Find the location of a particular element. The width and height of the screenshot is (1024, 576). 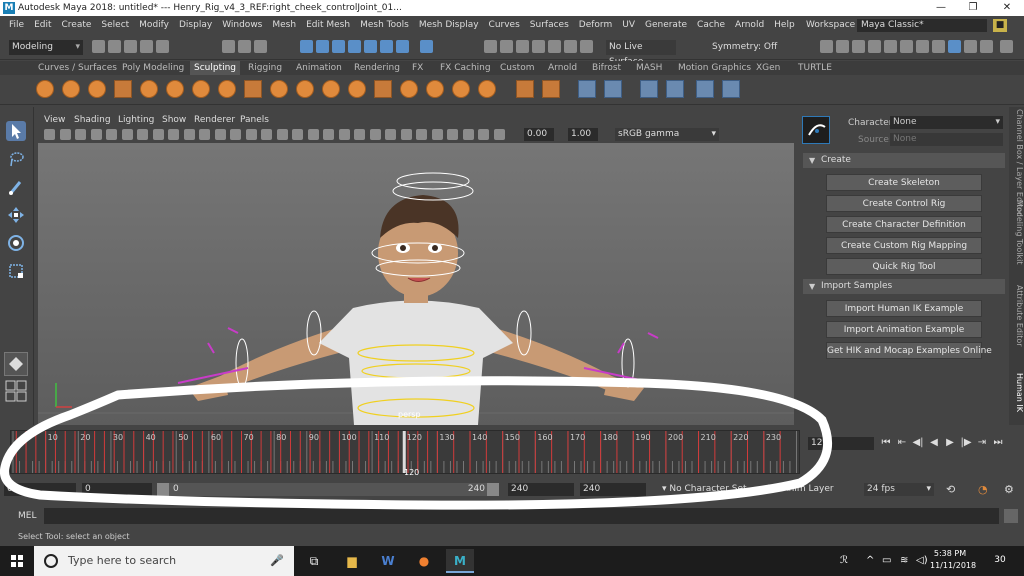

preferences-icon: ⚙ is located at coordinates (1009, 489).